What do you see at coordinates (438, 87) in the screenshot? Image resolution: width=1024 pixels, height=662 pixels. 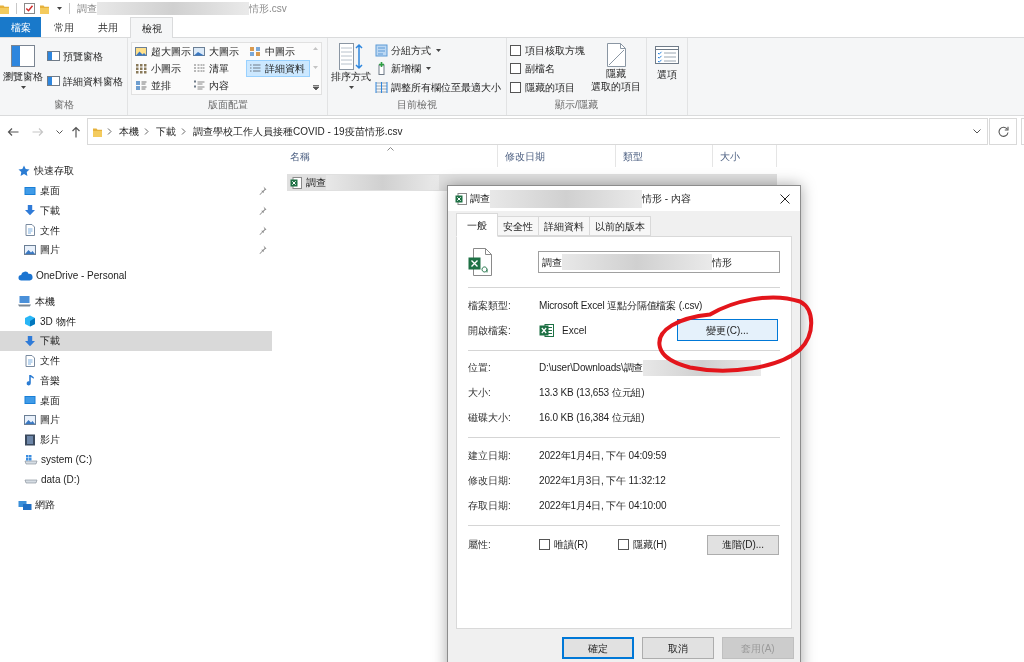 I see `view-option-button: 調整所有欄位至最適大小` at bounding box center [438, 87].